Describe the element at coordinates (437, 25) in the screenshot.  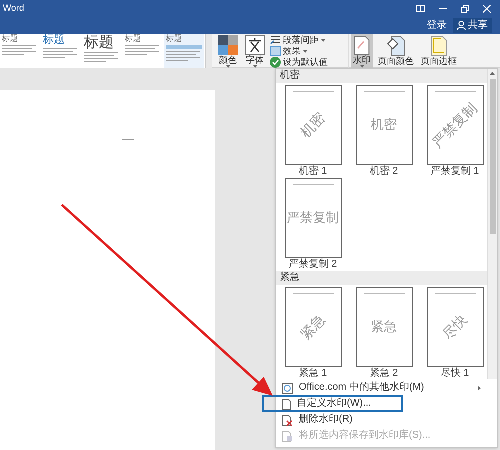
I see `sign-in-link: 登录` at that location.